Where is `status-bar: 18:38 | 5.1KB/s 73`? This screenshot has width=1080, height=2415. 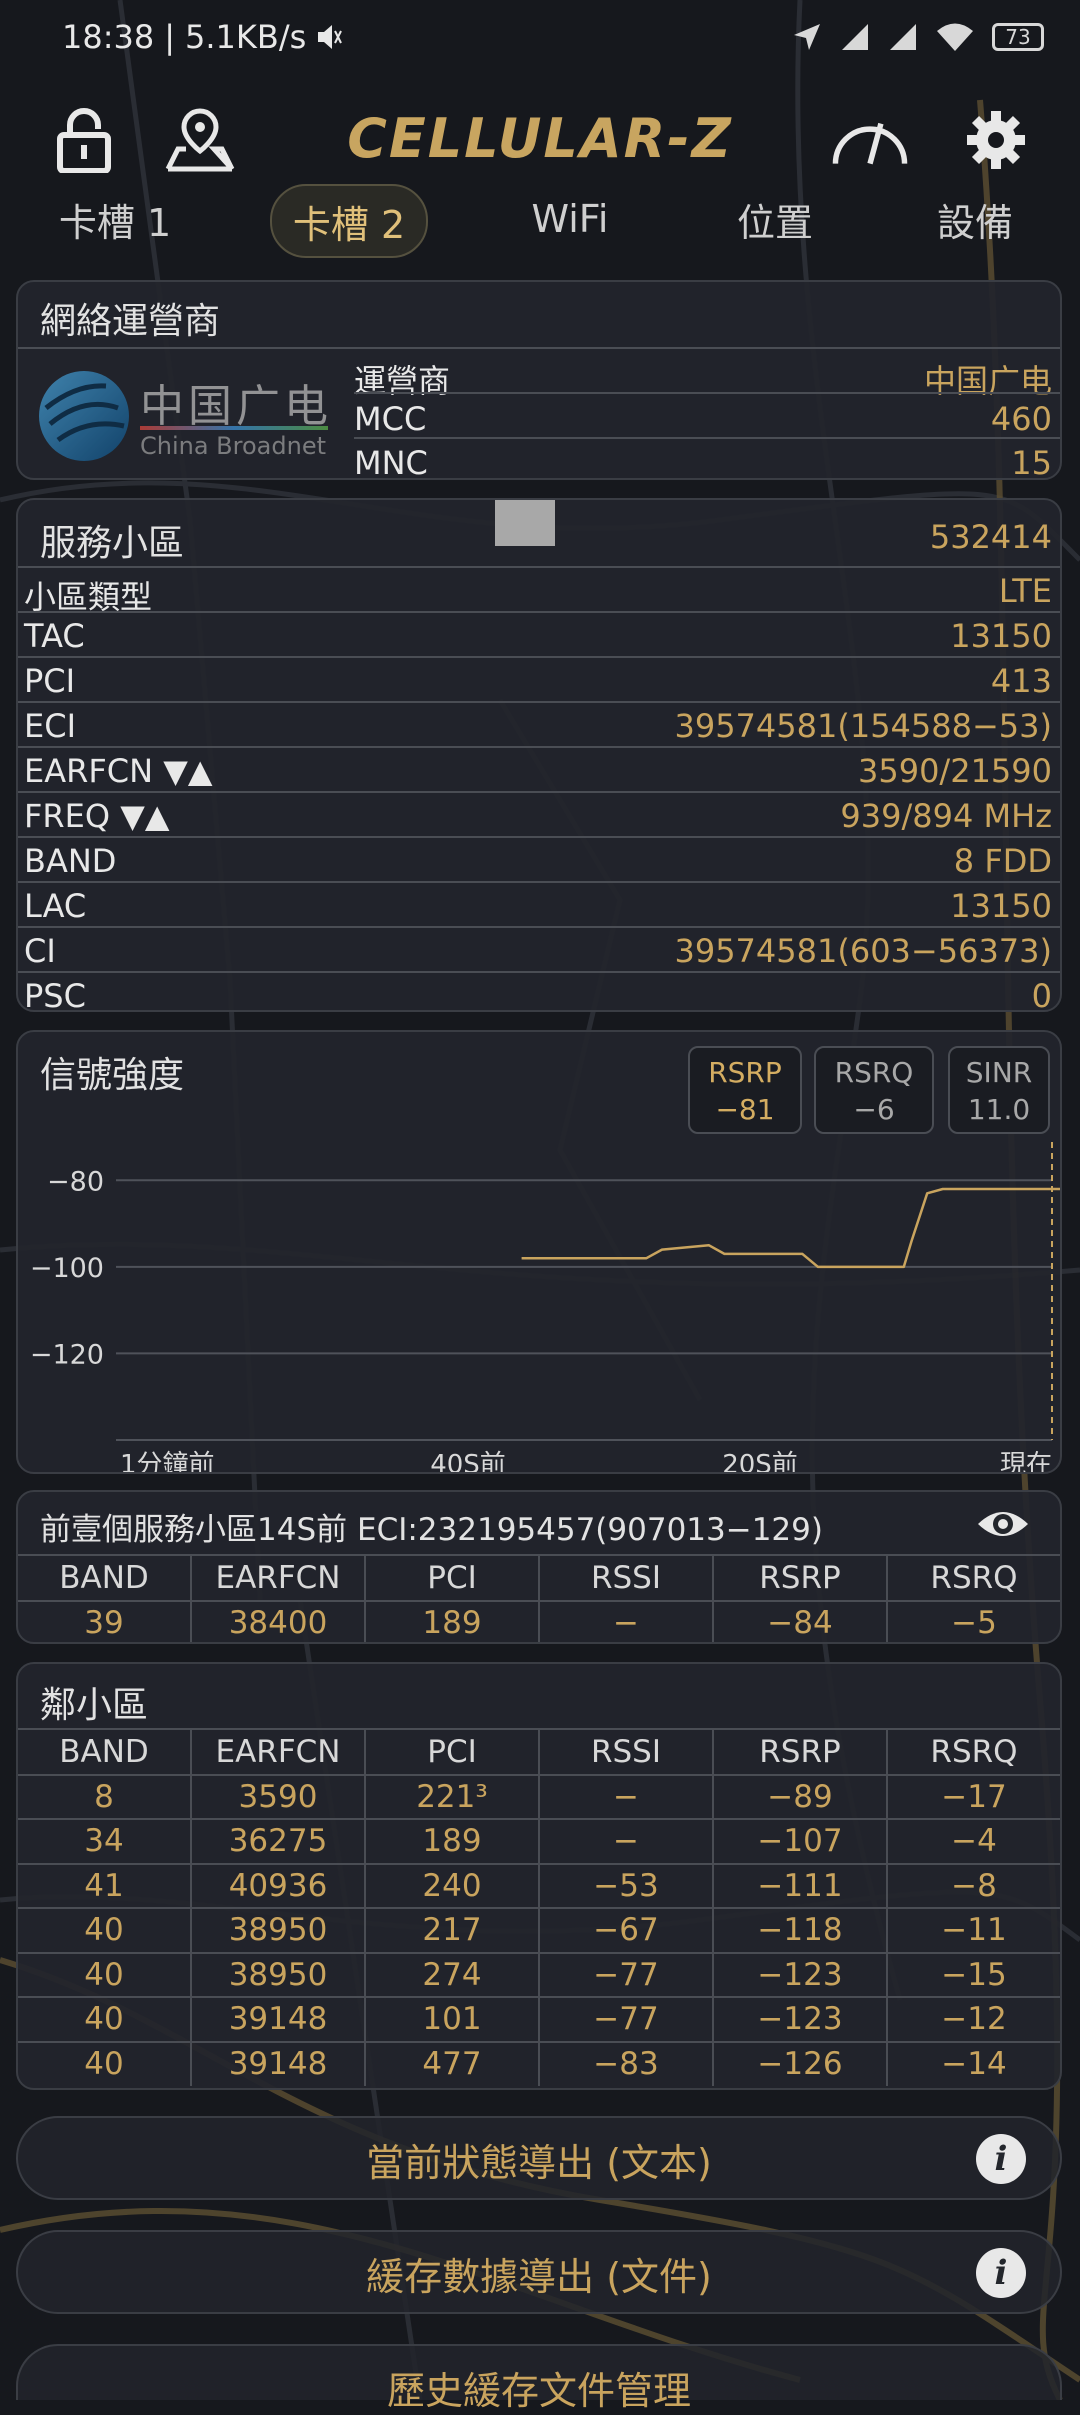 status-bar: 18:38 | 5.1KB/s 73 is located at coordinates (540, 43).